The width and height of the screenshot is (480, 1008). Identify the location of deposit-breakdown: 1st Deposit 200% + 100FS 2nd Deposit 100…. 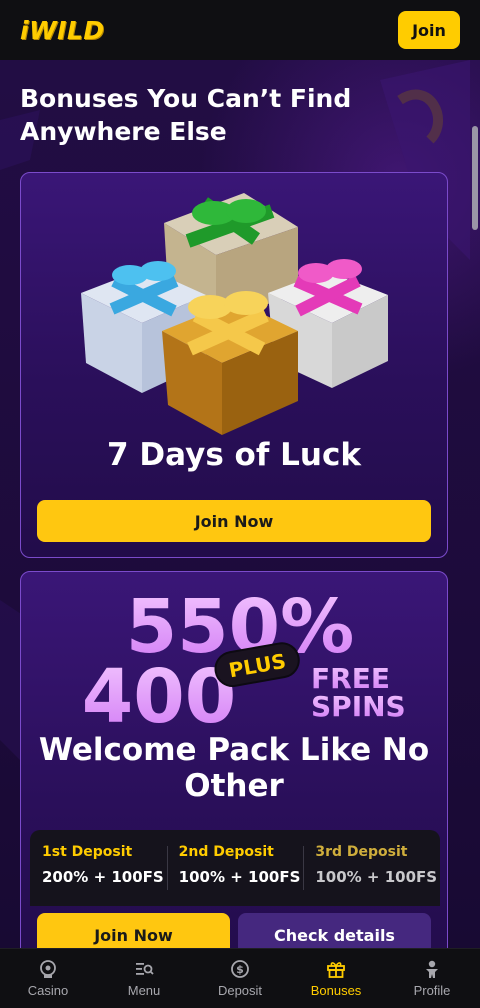
(235, 868).